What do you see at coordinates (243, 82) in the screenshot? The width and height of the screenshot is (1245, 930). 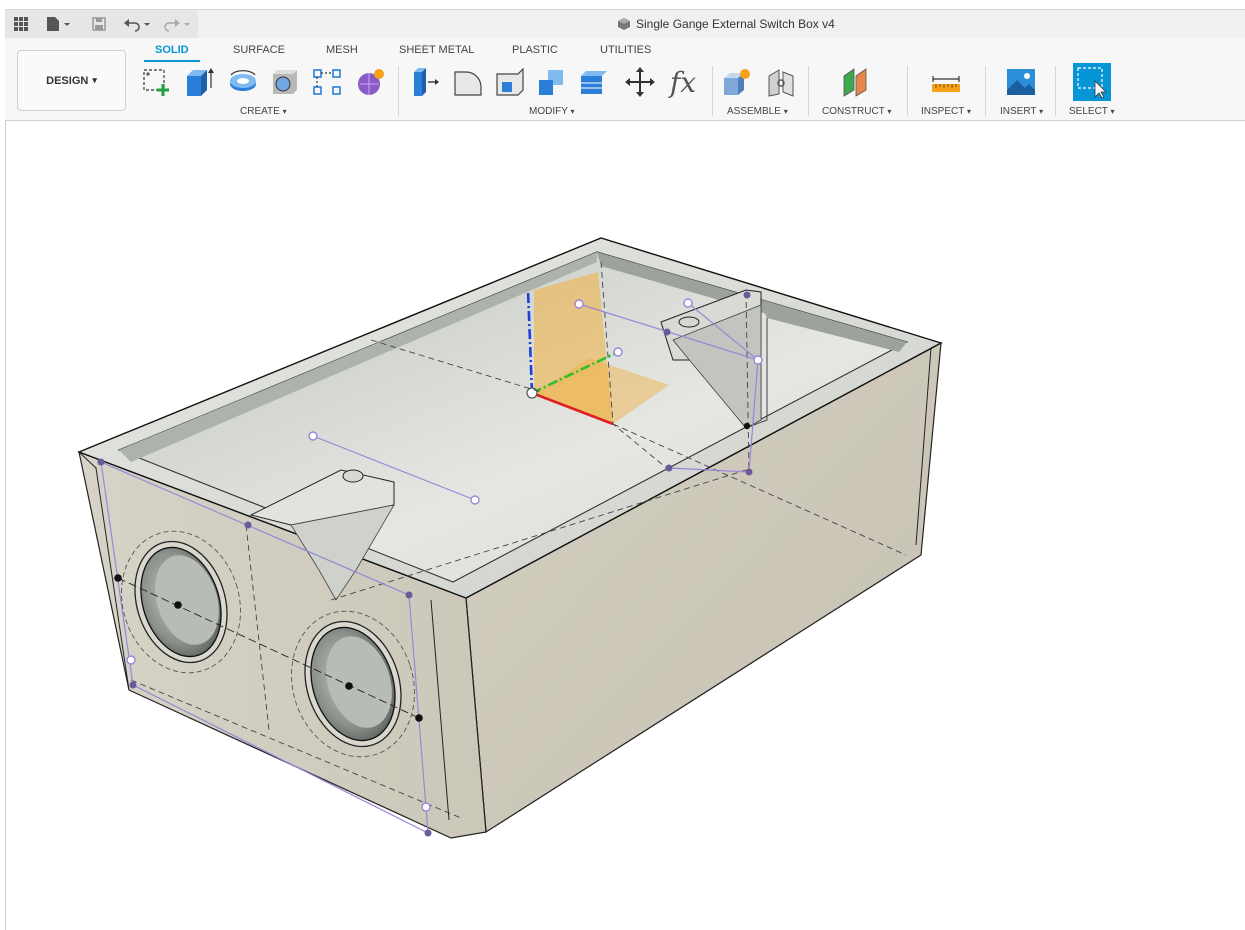 I see `revolve-icon` at bounding box center [243, 82].